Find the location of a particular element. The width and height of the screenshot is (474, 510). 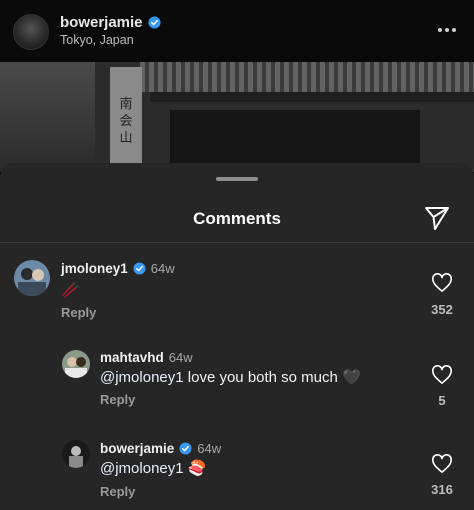

post-author-username: bowerjamie is located at coordinates (101, 22).